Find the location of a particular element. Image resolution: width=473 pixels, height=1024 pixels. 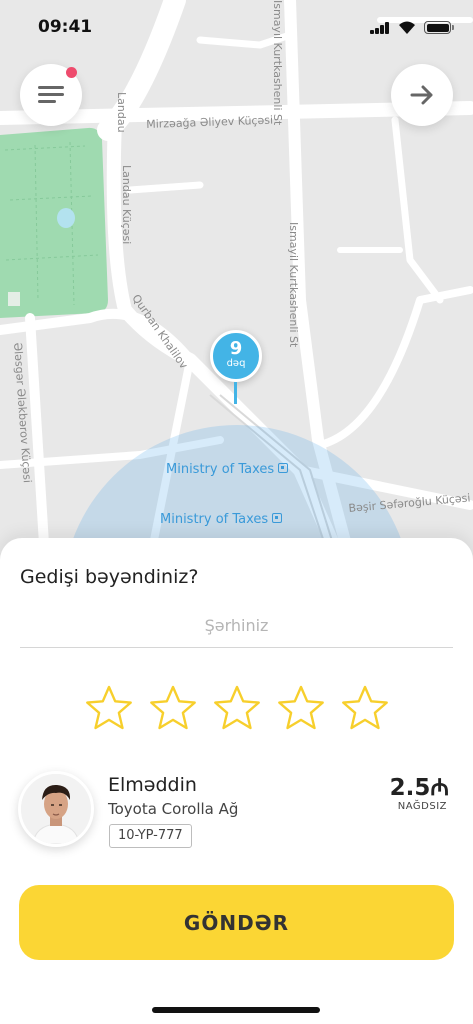

submit-button: GÖNDƏR is located at coordinates (236, 922).